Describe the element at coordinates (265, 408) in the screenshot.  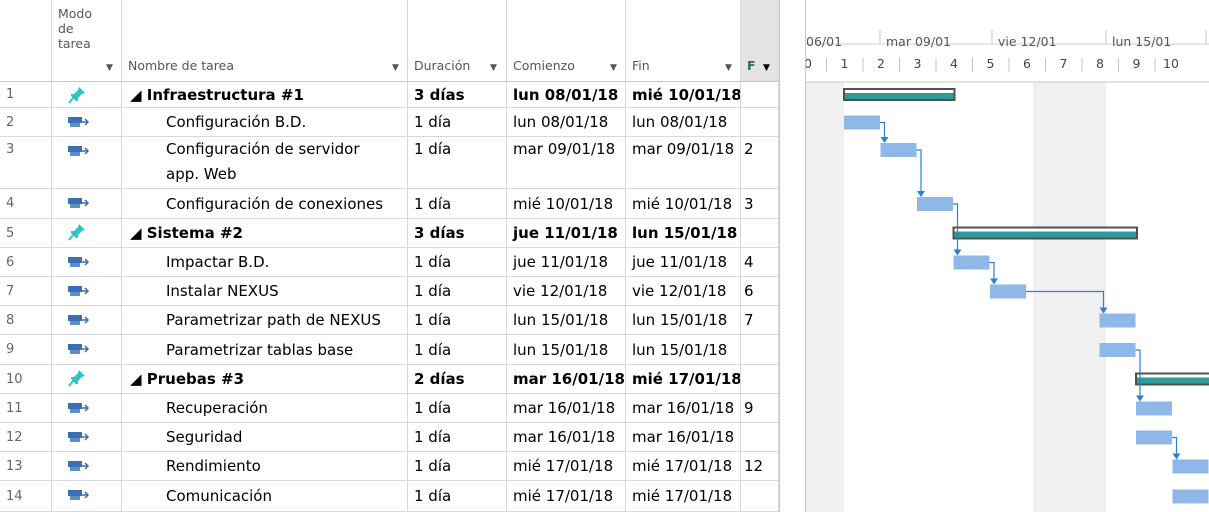
I see `task-name-cell: Recuperación` at that location.